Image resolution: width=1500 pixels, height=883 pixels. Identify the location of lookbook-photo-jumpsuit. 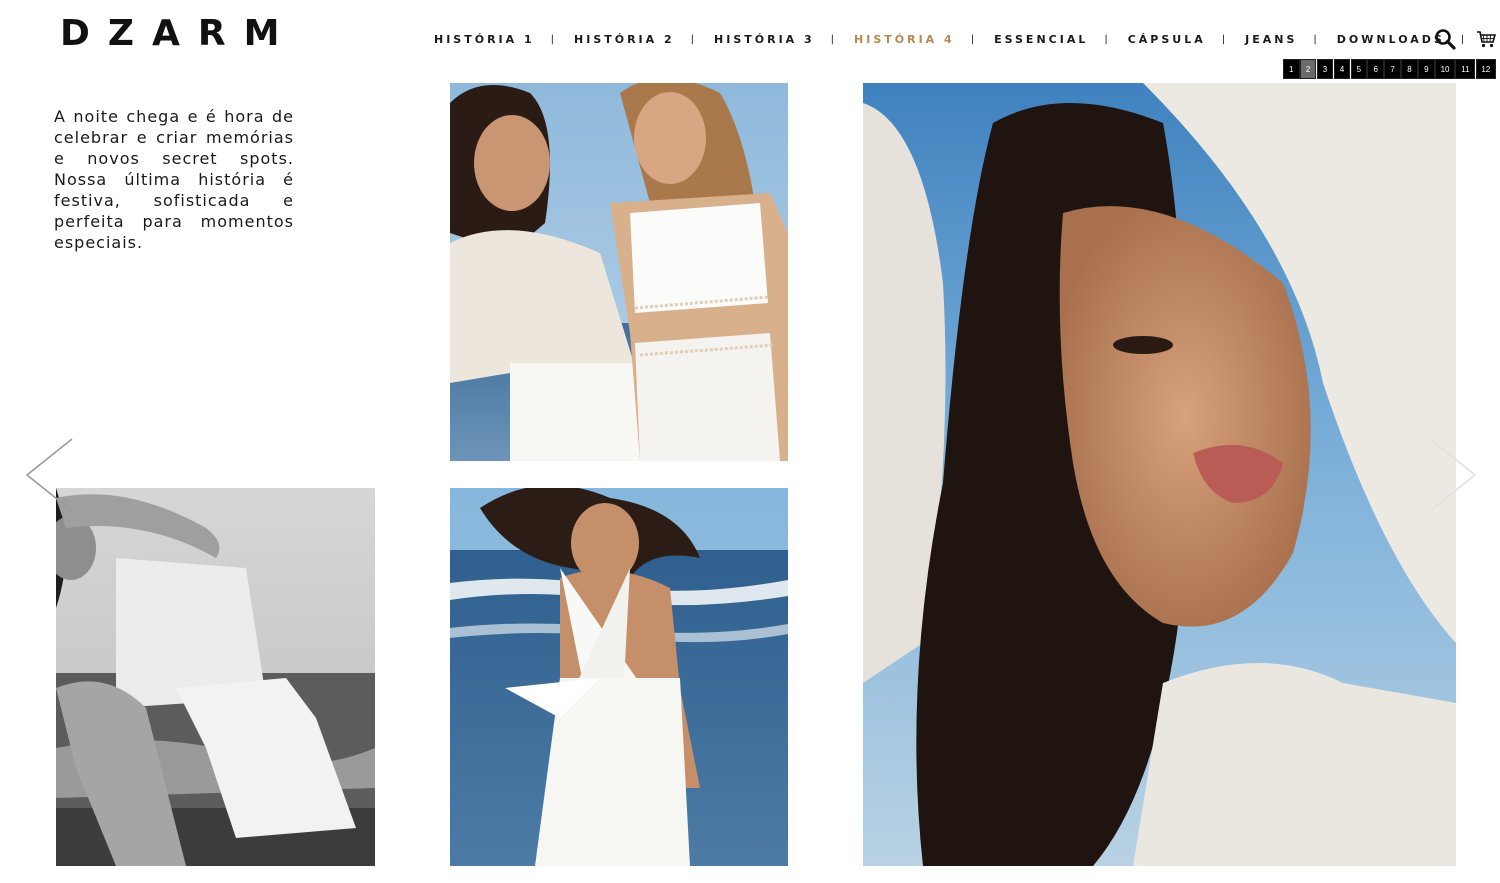
(619, 677).